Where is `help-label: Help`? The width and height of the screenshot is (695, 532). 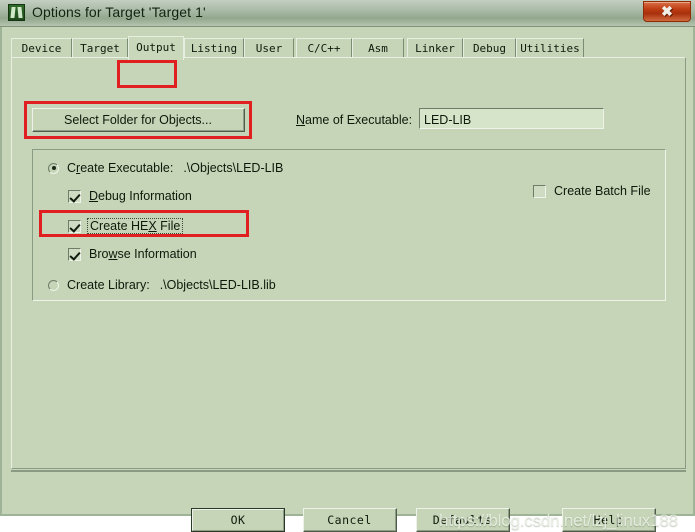 help-label: Help is located at coordinates (608, 519).